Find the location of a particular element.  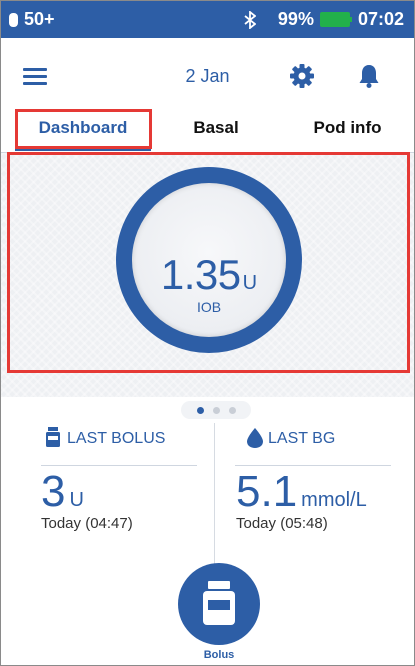

pod-reservoir-text: 50+ is located at coordinates (39, 19).